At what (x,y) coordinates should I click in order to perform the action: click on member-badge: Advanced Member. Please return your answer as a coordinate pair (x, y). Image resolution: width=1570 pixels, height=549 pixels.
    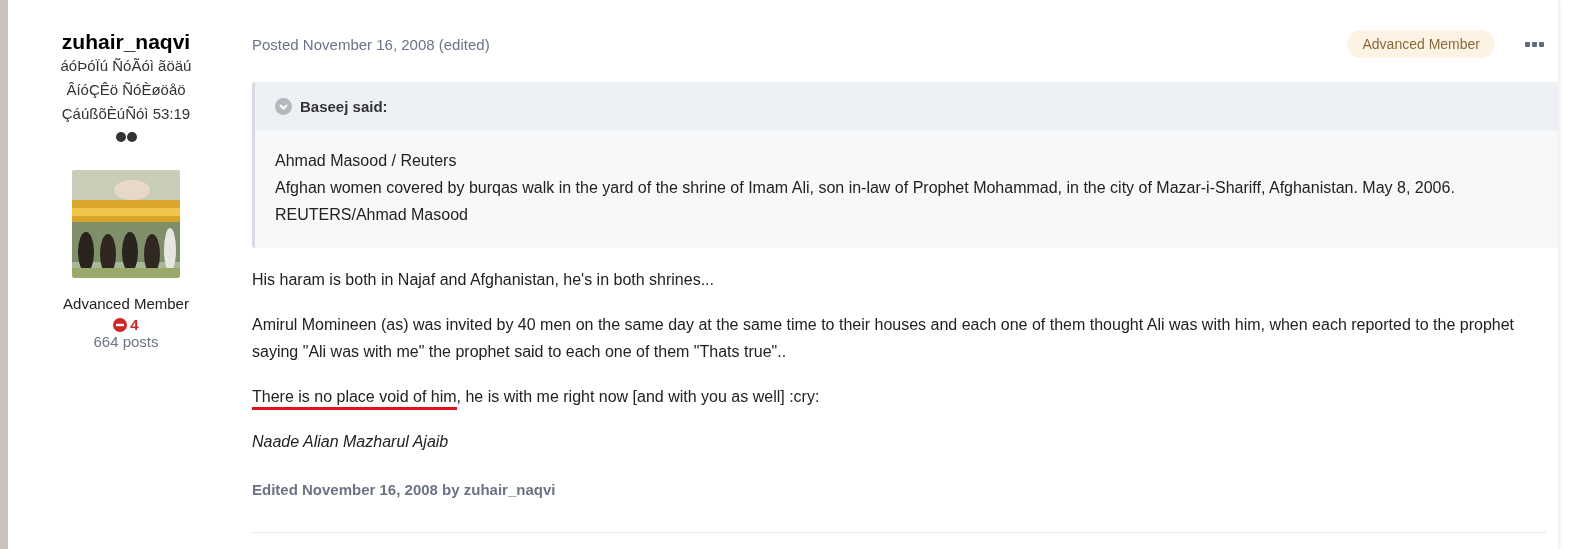
    Looking at the image, I should click on (1421, 44).